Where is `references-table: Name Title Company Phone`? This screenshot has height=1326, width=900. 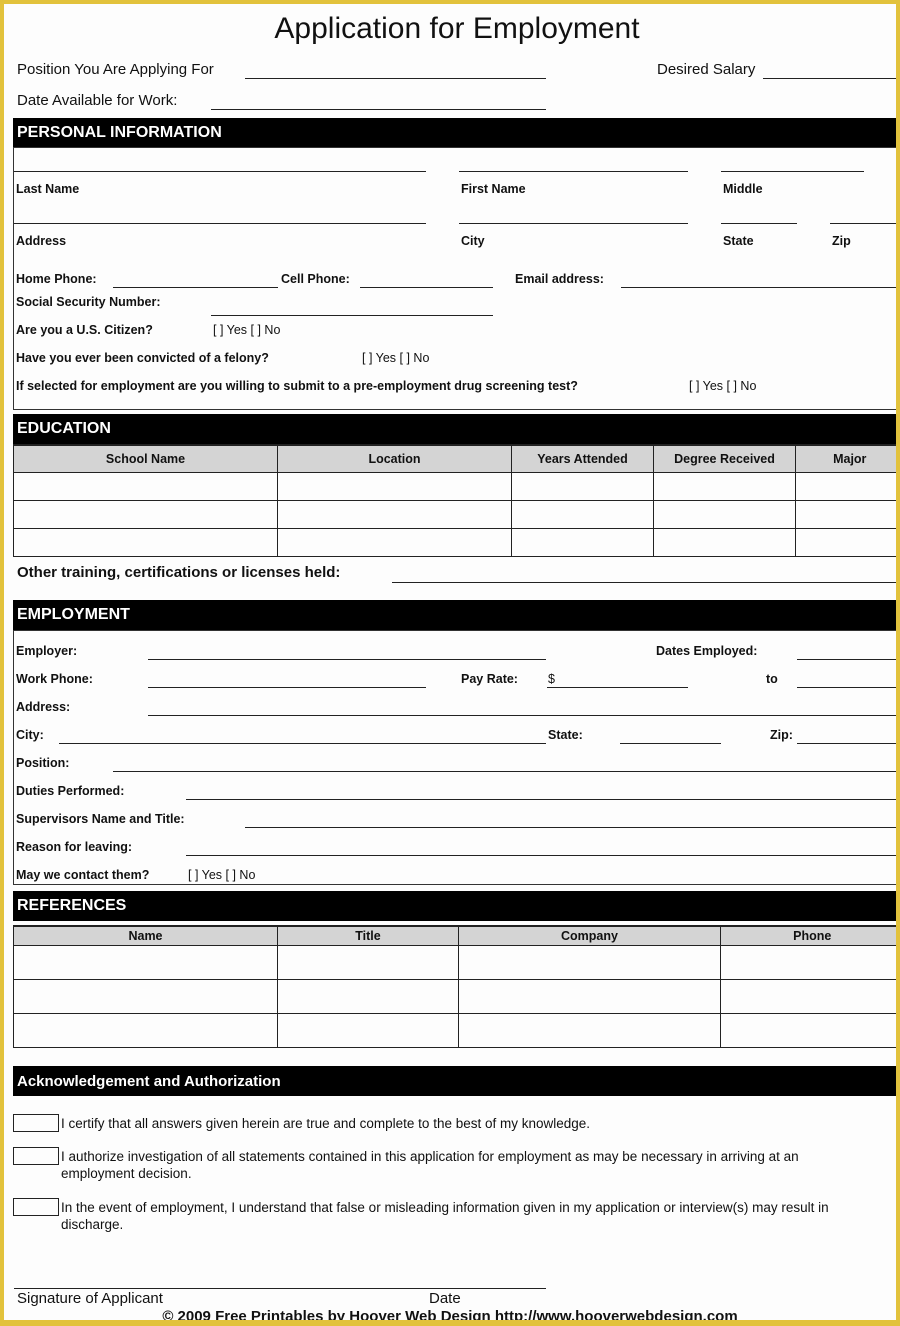
references-table: Name Title Company Phone is located at coordinates (454, 986).